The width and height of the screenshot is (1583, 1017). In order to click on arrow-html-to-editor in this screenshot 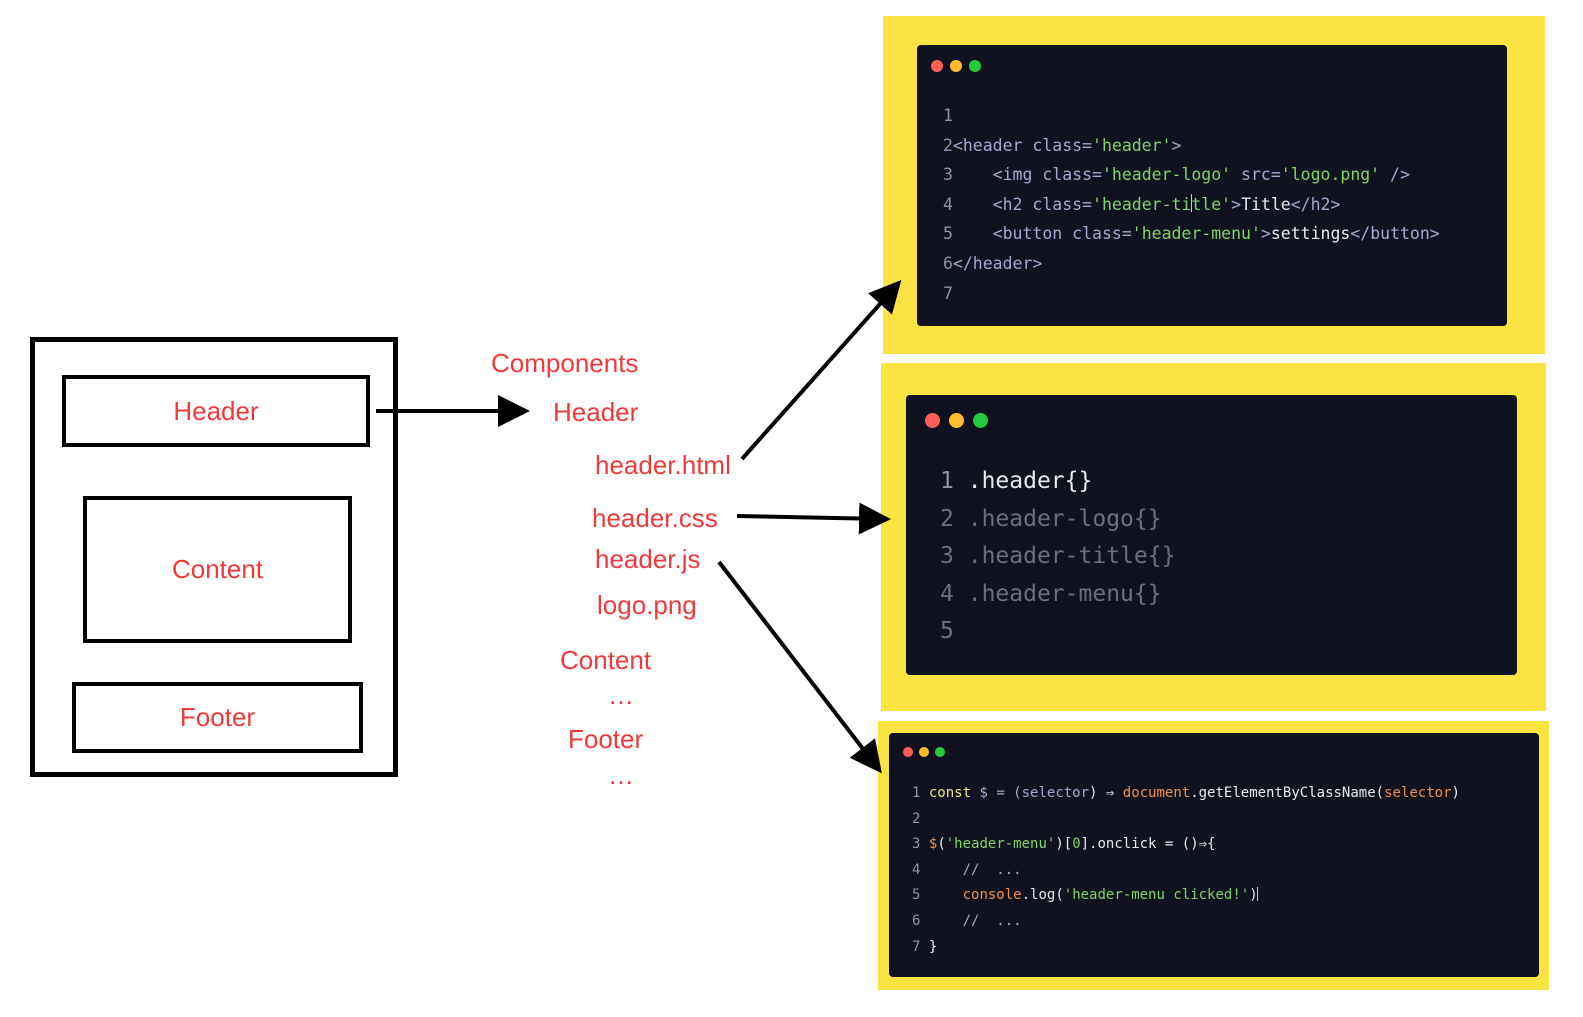, I will do `click(821, 370)`.